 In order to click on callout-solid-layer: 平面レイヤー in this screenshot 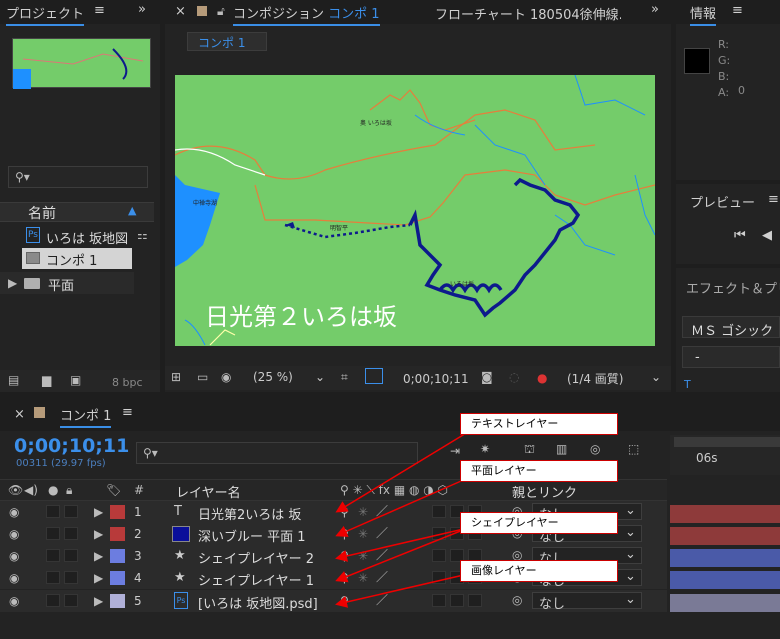, I will do `click(539, 471)`.